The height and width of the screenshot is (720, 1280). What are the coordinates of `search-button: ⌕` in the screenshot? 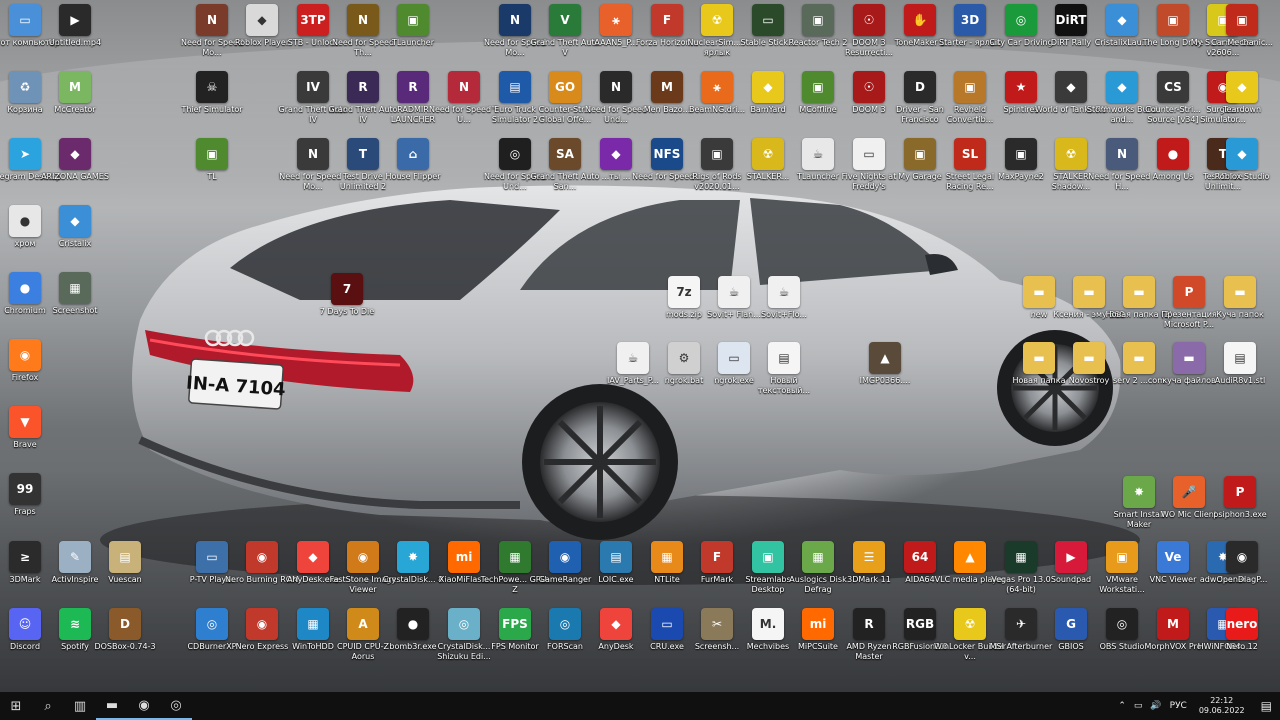 It's located at (48, 706).